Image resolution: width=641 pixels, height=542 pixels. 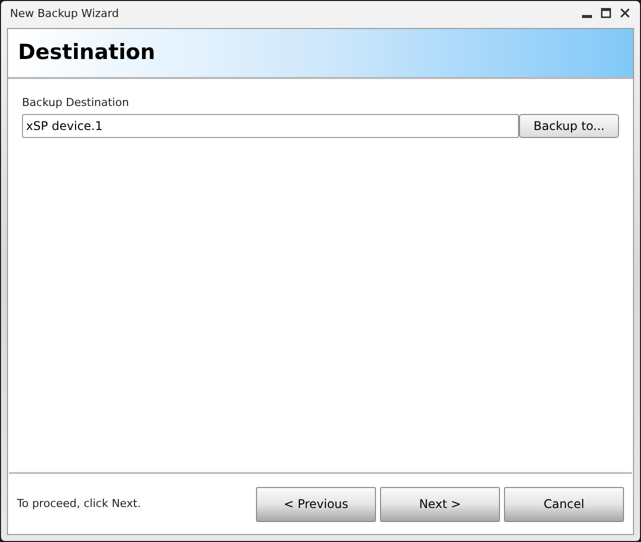 What do you see at coordinates (271, 126) in the screenshot?
I see `destination-field: xSP device.1` at bounding box center [271, 126].